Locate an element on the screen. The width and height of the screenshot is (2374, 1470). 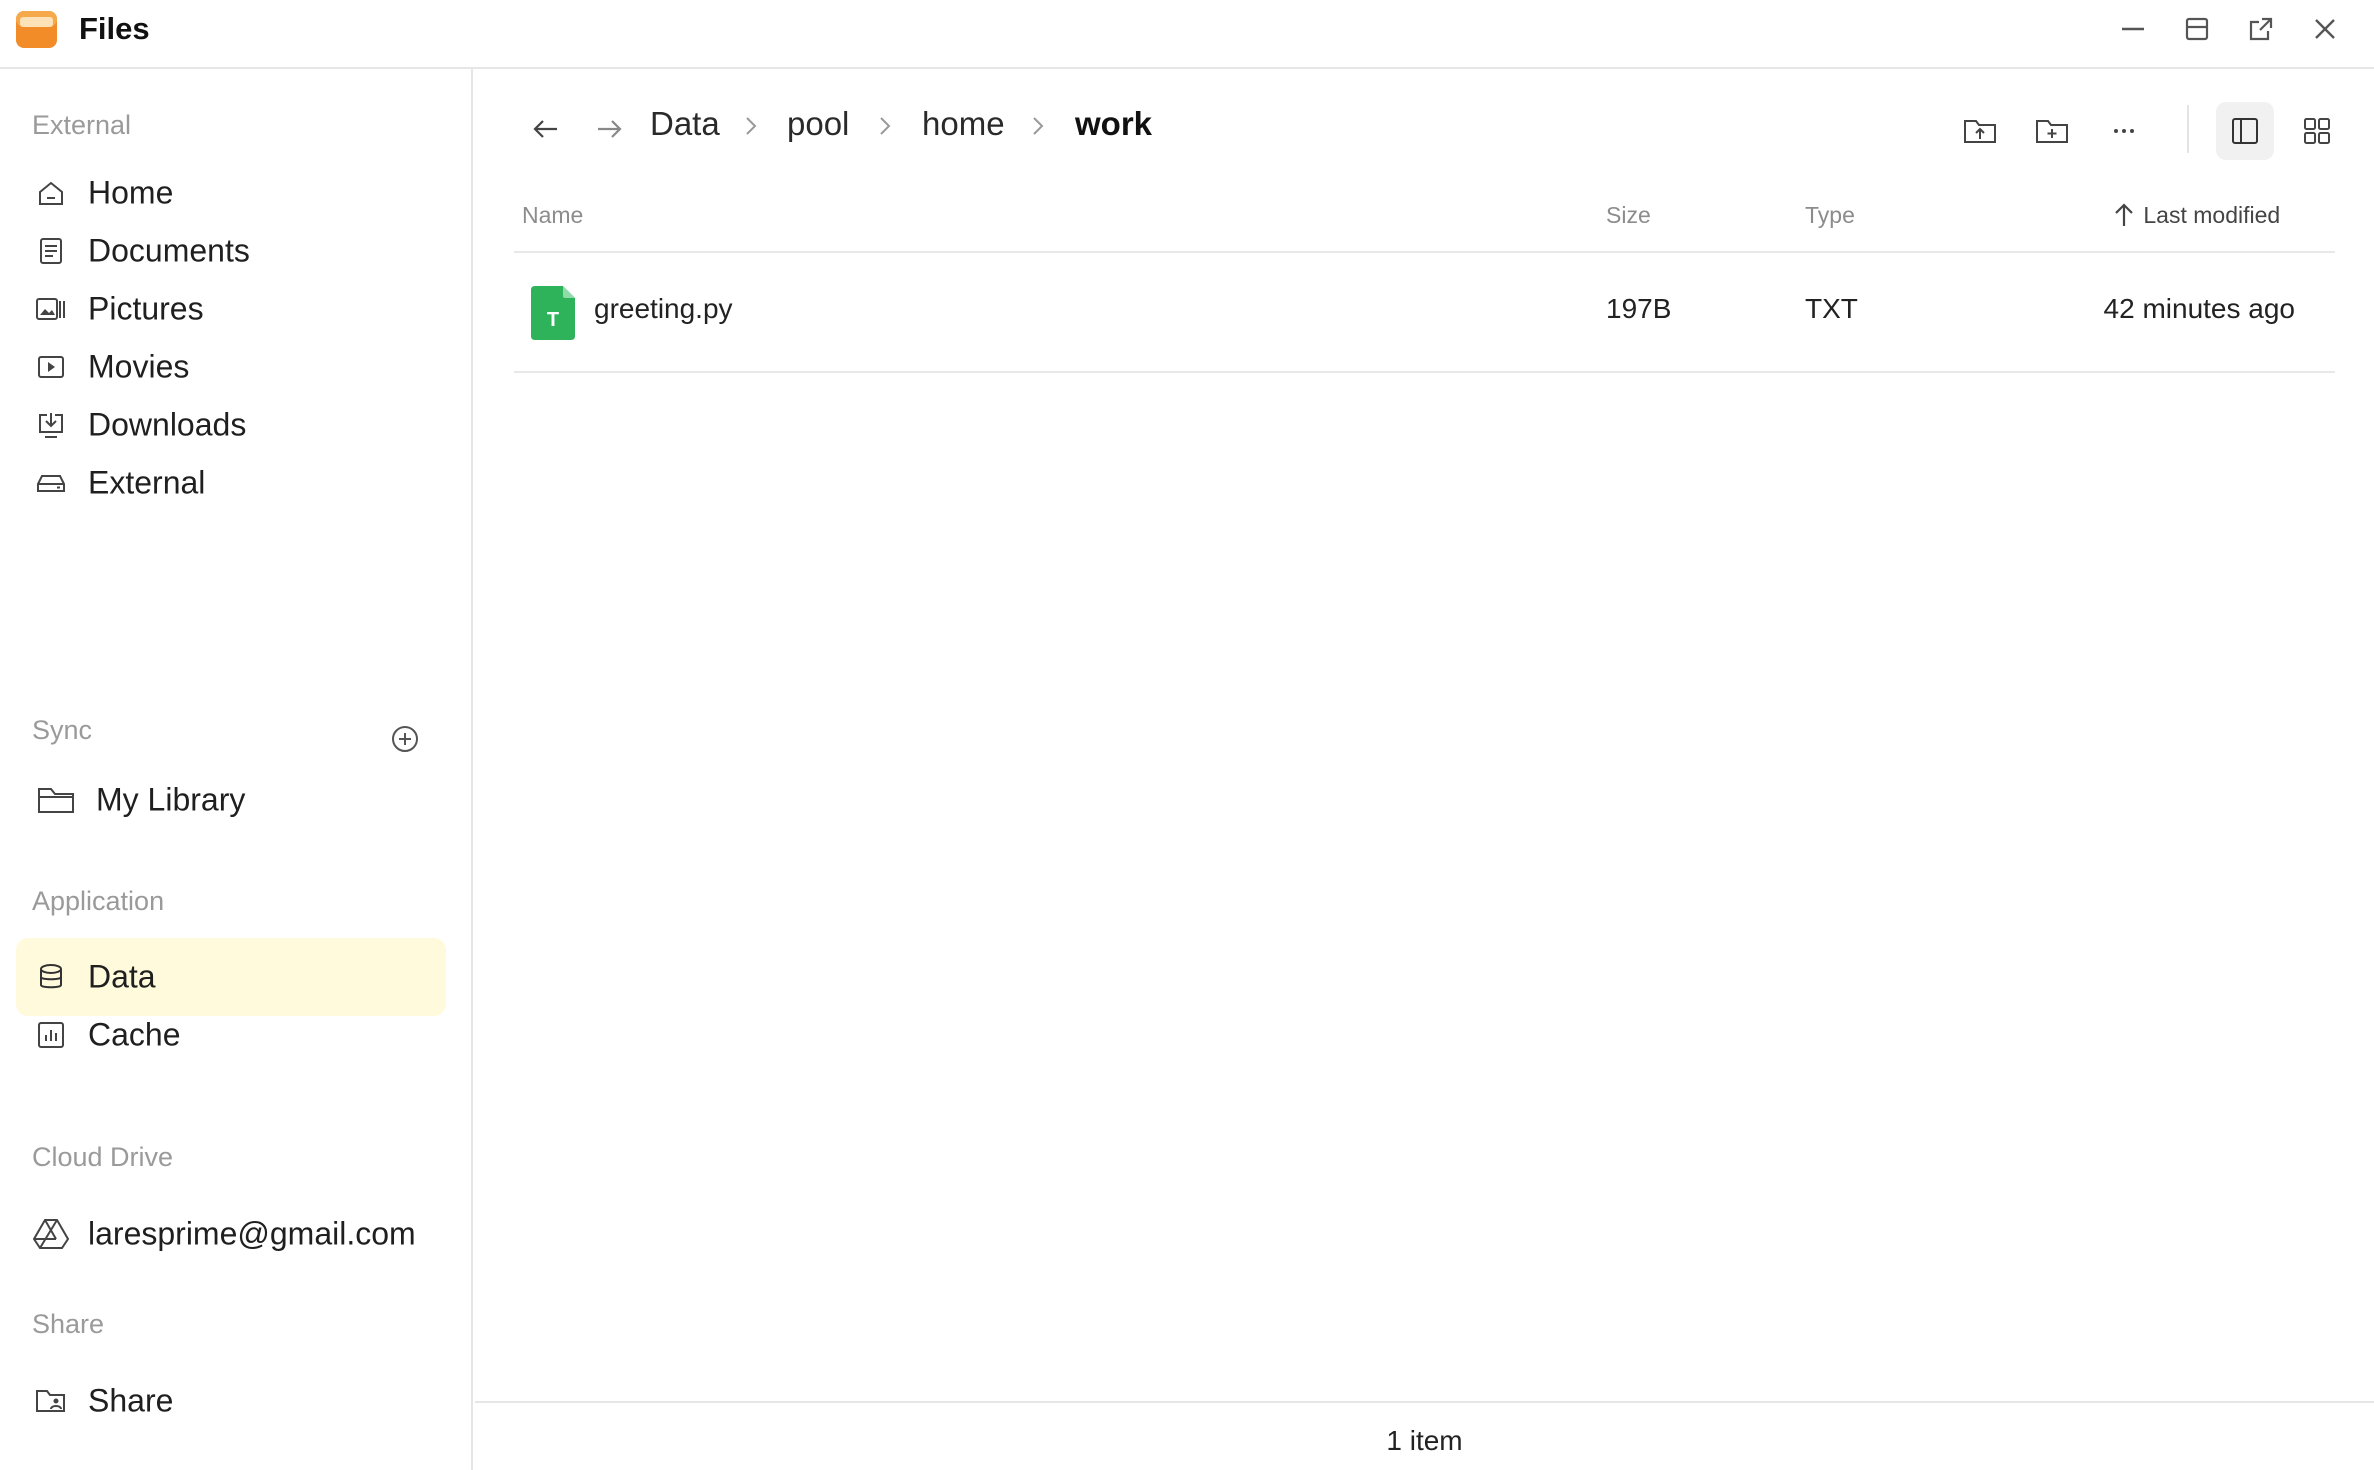
drive-icon is located at coordinates (51, 483).